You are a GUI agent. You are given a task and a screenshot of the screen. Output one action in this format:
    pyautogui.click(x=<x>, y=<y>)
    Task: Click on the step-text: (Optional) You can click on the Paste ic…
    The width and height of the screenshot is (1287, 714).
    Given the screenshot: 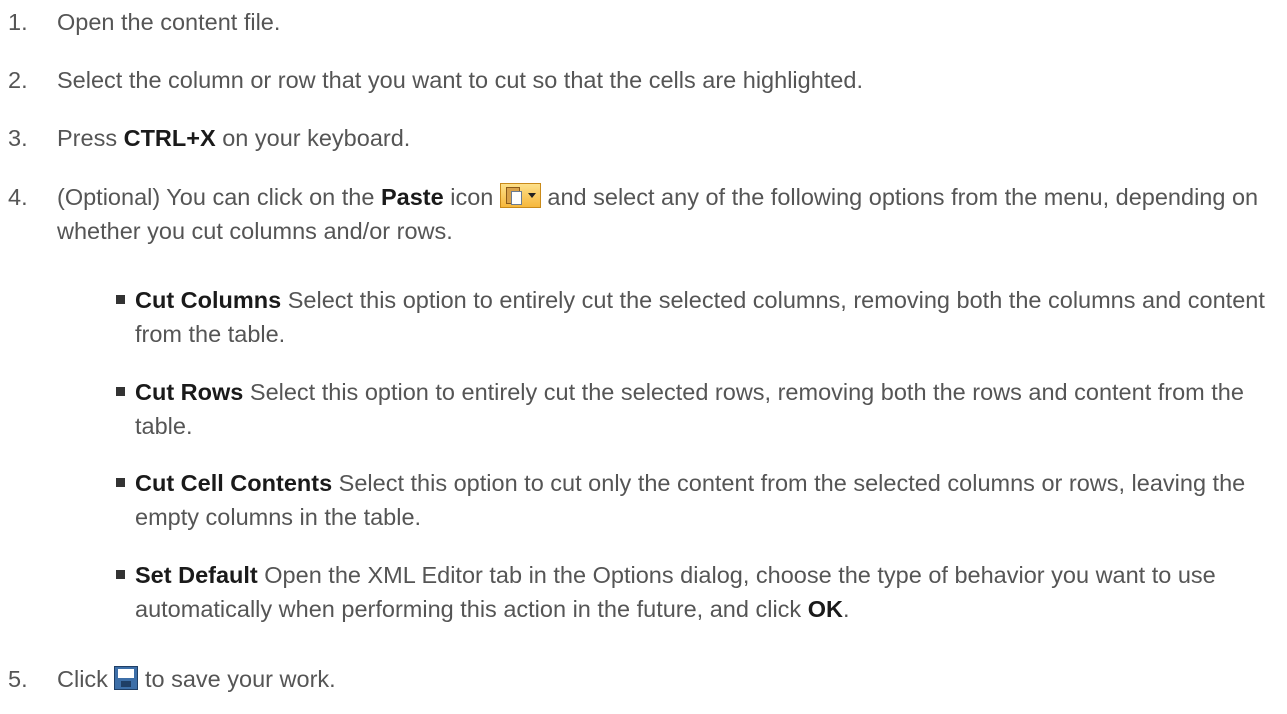 What is the action you would take?
    pyautogui.click(x=665, y=214)
    